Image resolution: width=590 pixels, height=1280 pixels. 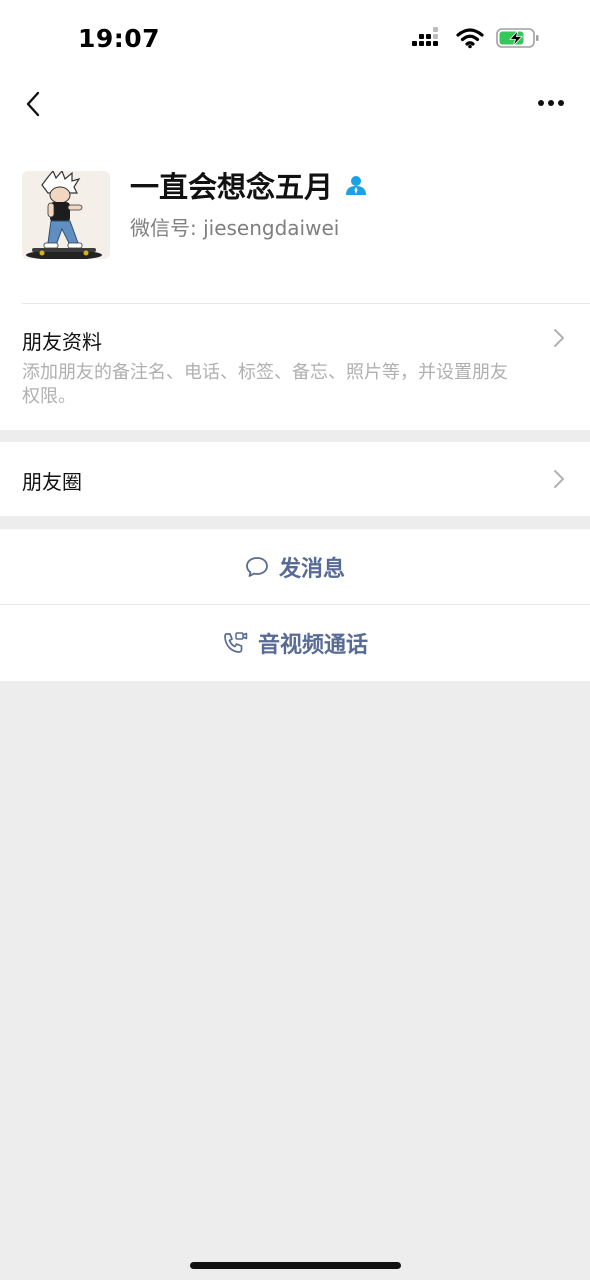 What do you see at coordinates (295, 1265) in the screenshot?
I see `home-indicator` at bounding box center [295, 1265].